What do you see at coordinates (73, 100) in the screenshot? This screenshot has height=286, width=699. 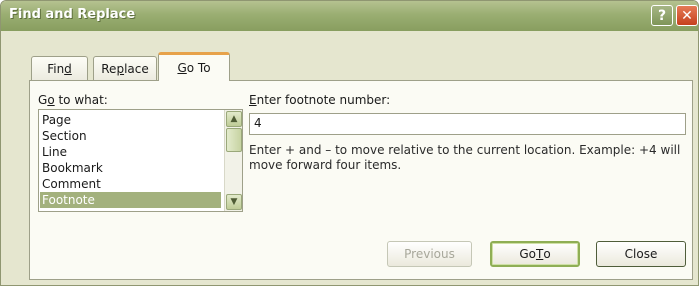 I see `go-to-what-label: Go to what:` at bounding box center [73, 100].